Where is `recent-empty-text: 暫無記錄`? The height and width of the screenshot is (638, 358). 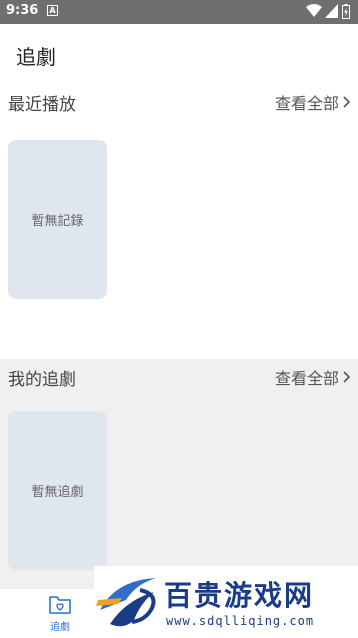
recent-empty-text: 暫無記錄 is located at coordinates (57, 221).